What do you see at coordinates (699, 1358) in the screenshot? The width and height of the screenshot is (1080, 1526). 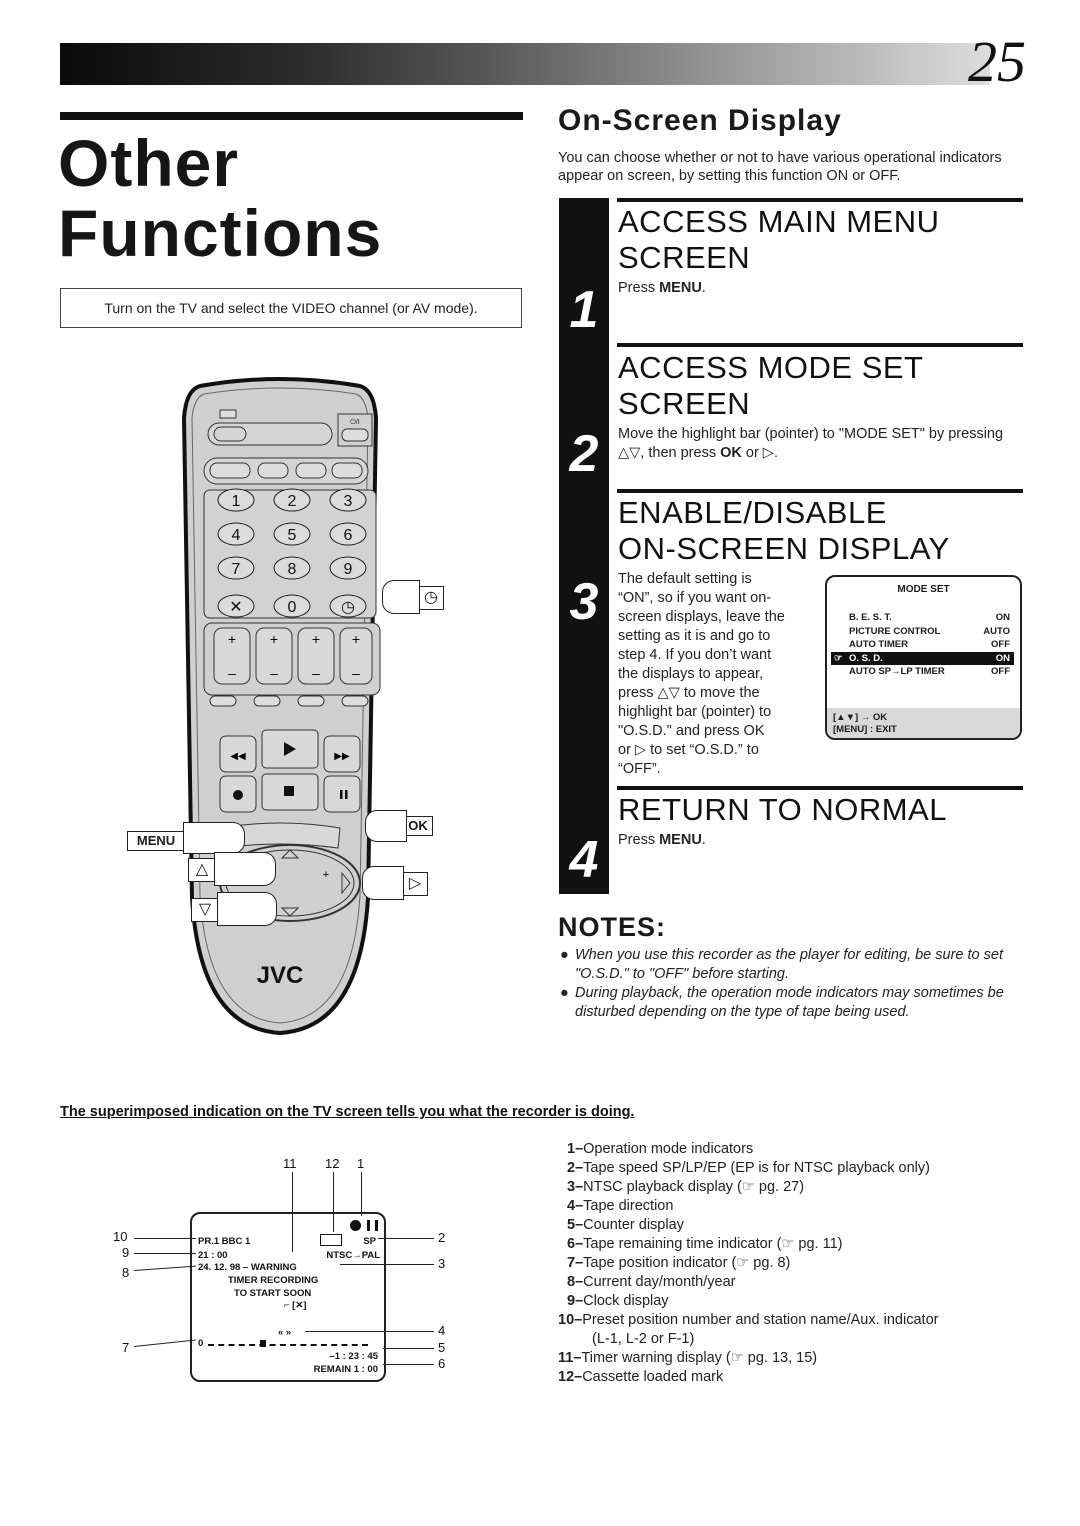 I see `legend-text: Timer warning display (☞ pg. 13, 15)` at bounding box center [699, 1358].